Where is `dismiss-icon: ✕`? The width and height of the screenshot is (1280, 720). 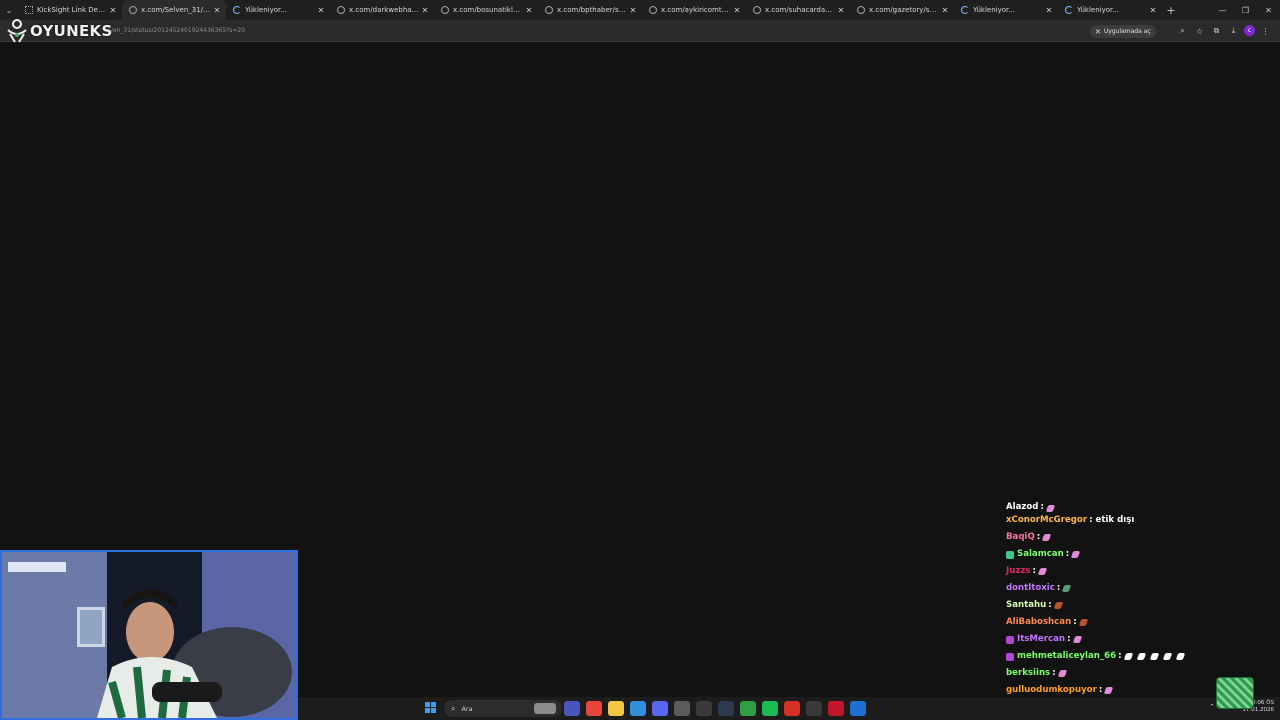 dismiss-icon: ✕ is located at coordinates (1098, 32).